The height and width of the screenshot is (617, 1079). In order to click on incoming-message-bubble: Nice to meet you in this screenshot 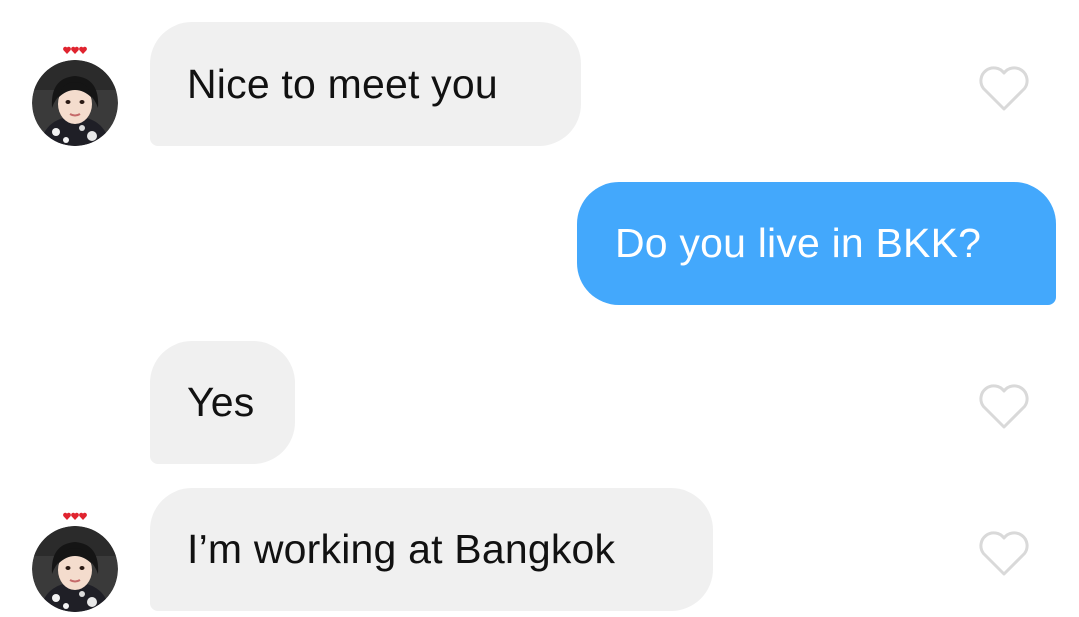, I will do `click(365, 84)`.